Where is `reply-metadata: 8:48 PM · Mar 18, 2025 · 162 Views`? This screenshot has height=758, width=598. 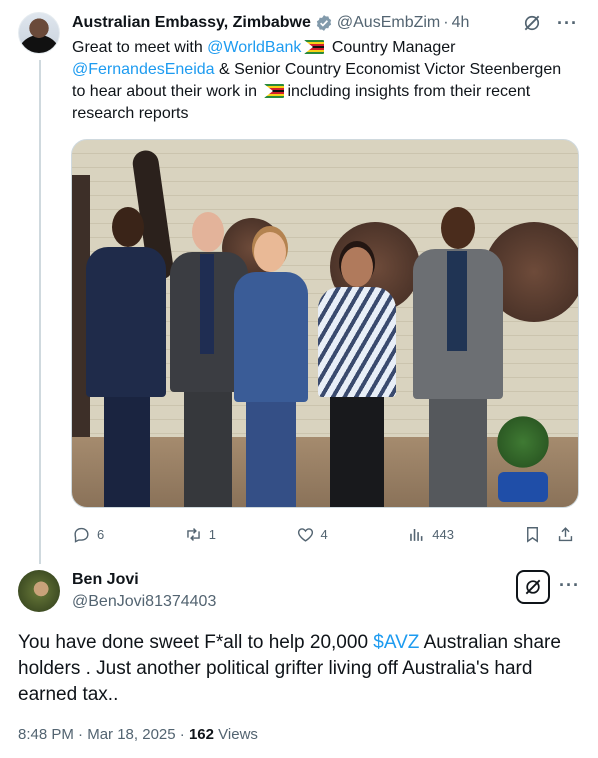
reply-metadata: 8:48 PM · Mar 18, 2025 · 162 Views is located at coordinates (138, 734).